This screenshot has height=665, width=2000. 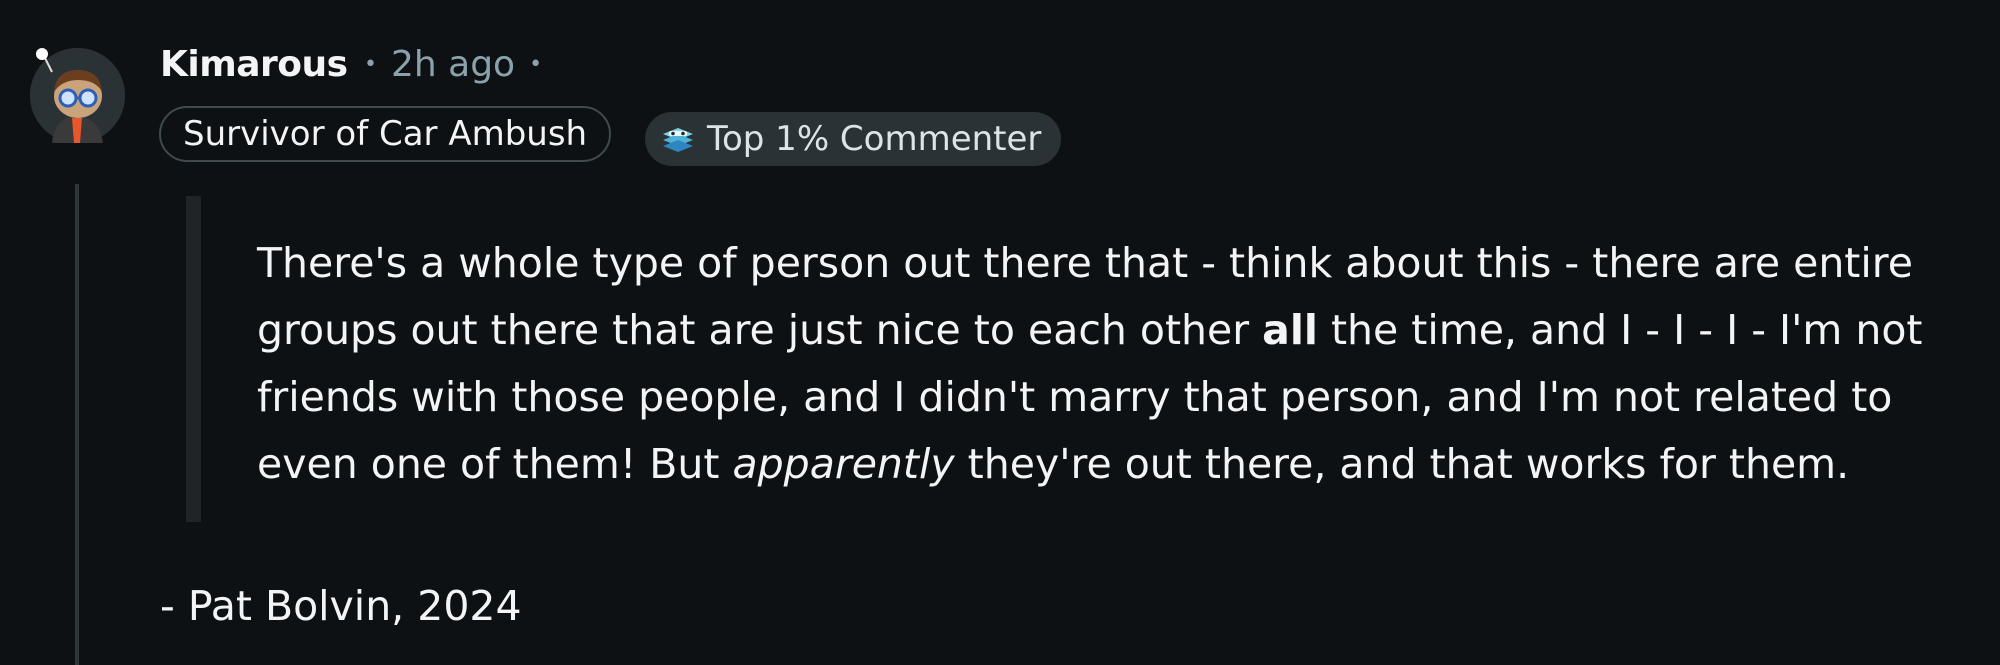 What do you see at coordinates (678, 139) in the screenshot?
I see `commenter-trophy-icon` at bounding box center [678, 139].